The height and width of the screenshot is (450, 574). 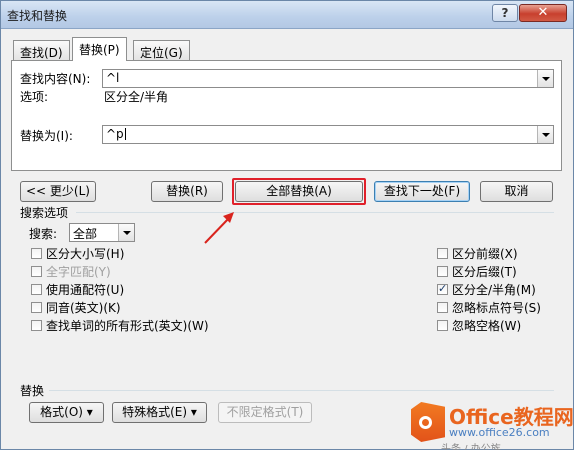 I want to click on office-logo-icon, so click(x=428, y=422).